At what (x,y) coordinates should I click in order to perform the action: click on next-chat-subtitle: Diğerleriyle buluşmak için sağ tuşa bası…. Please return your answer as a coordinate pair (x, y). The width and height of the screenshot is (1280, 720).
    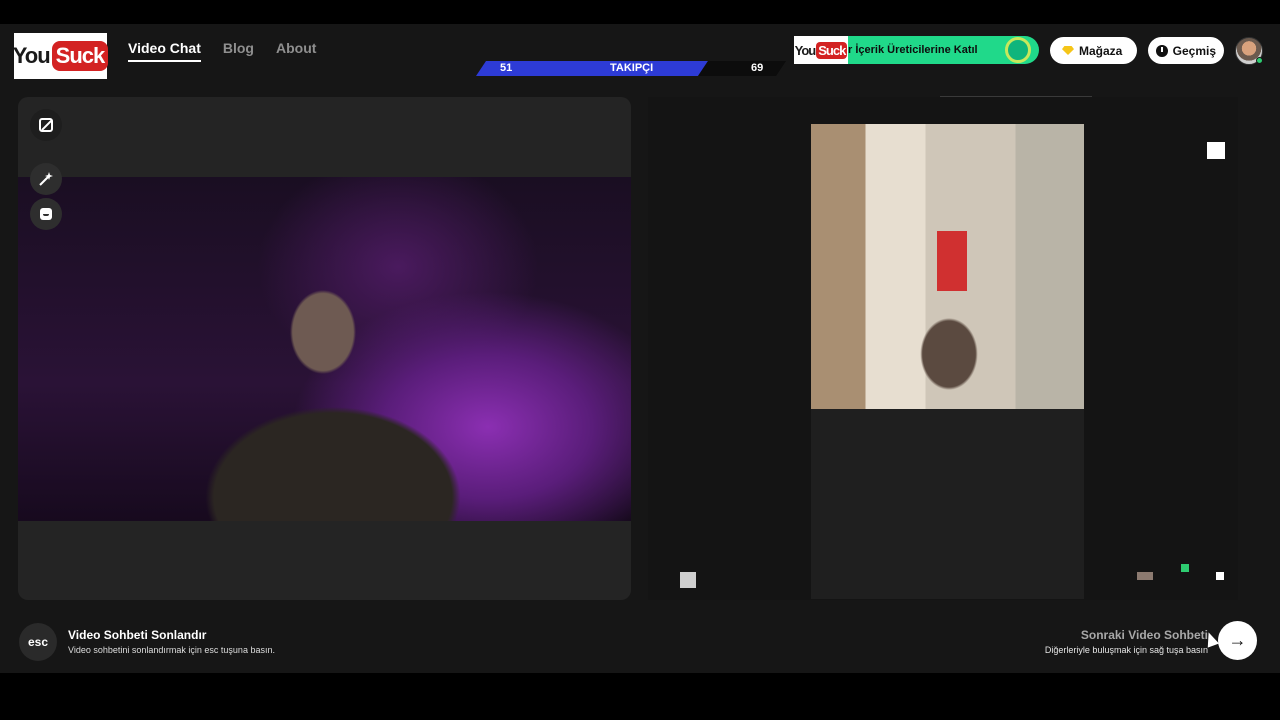
    Looking at the image, I should click on (1126, 650).